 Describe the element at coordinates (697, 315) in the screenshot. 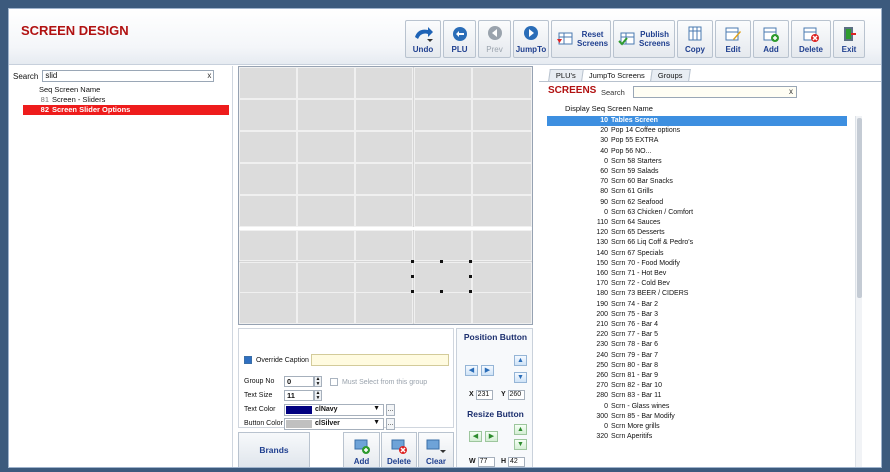

I see `table-row: 200 Scrn 75 - Bar 3` at that location.